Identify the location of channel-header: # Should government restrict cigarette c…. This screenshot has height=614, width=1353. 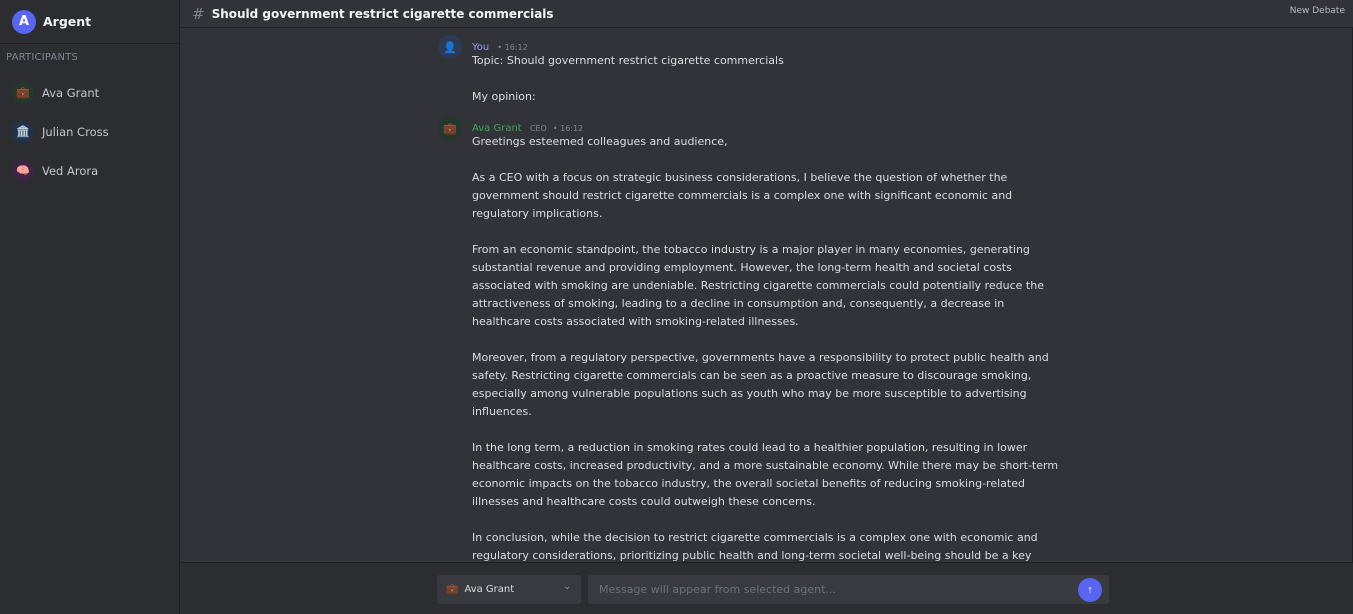
(766, 14).